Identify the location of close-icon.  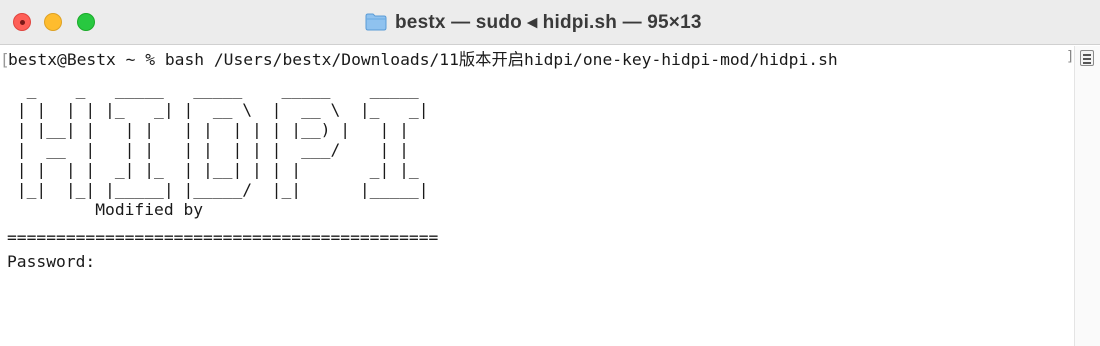
(22, 22).